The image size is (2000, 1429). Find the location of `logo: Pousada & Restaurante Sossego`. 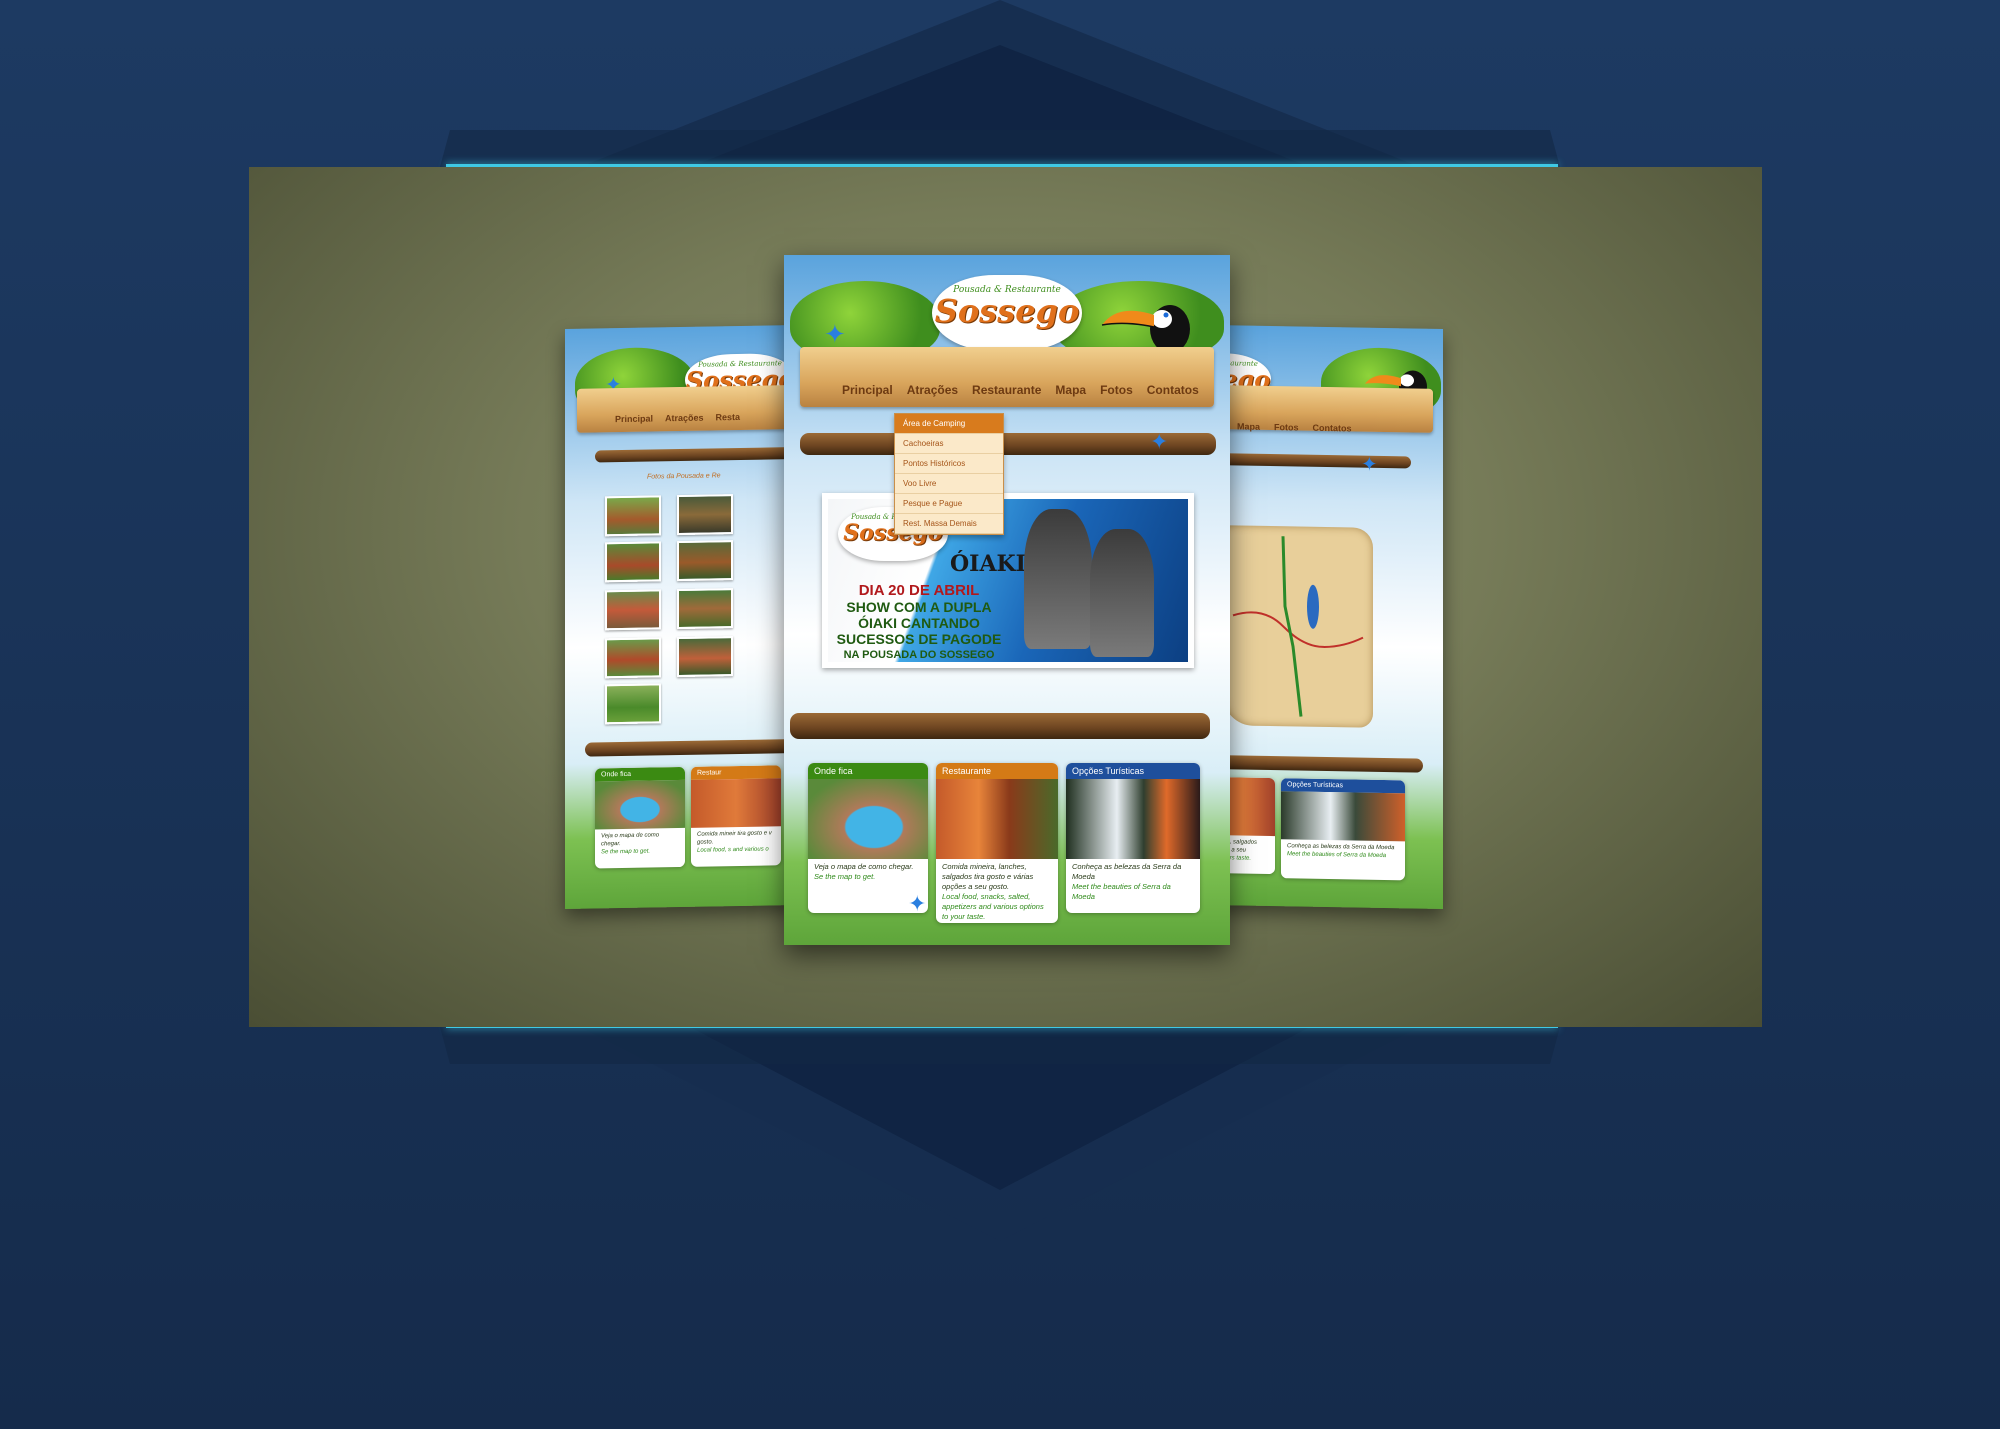

logo: Pousada & Restaurante Sossego is located at coordinates (1007, 313).